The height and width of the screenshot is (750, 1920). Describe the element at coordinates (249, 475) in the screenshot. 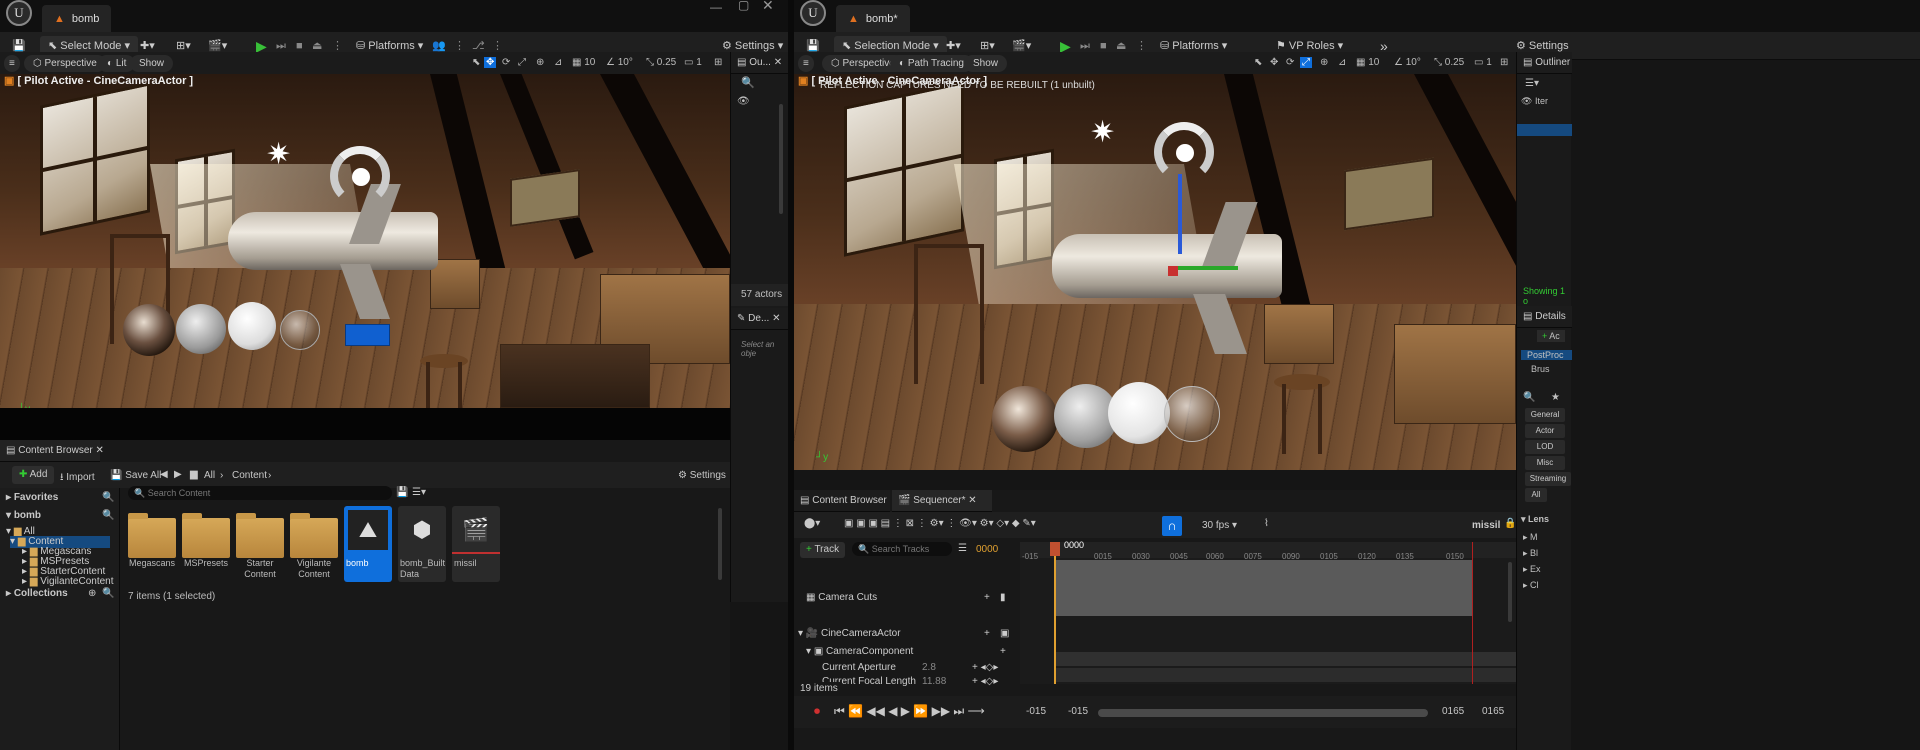

I see `breadcrumb-content: Content` at that location.